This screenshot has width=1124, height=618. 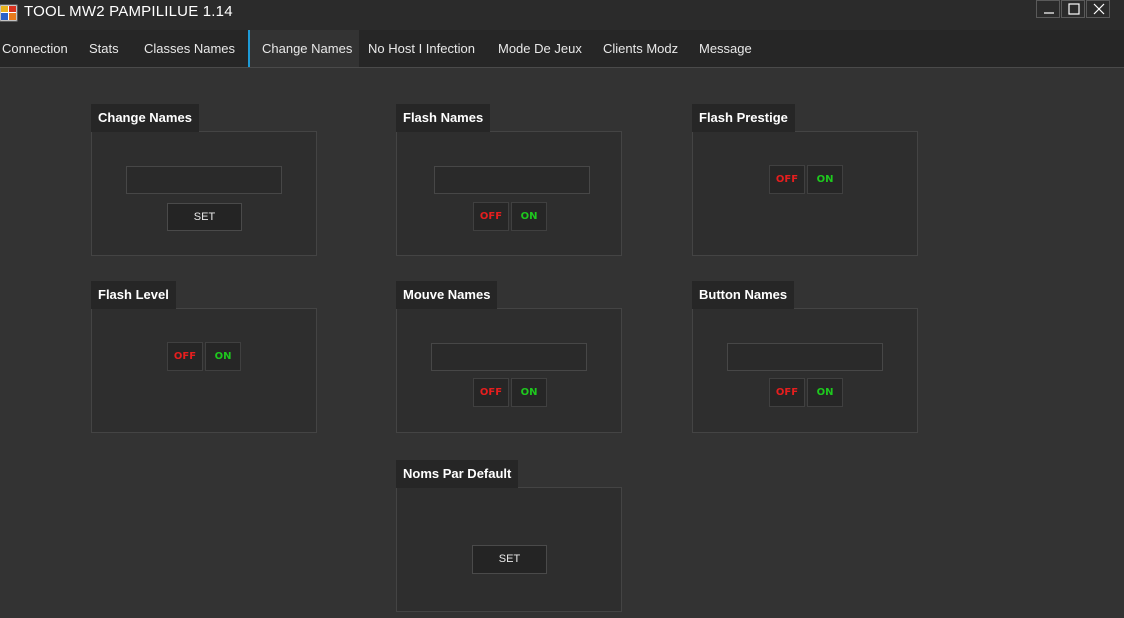 I want to click on flash-prestige-on-button: ON, so click(x=825, y=179).